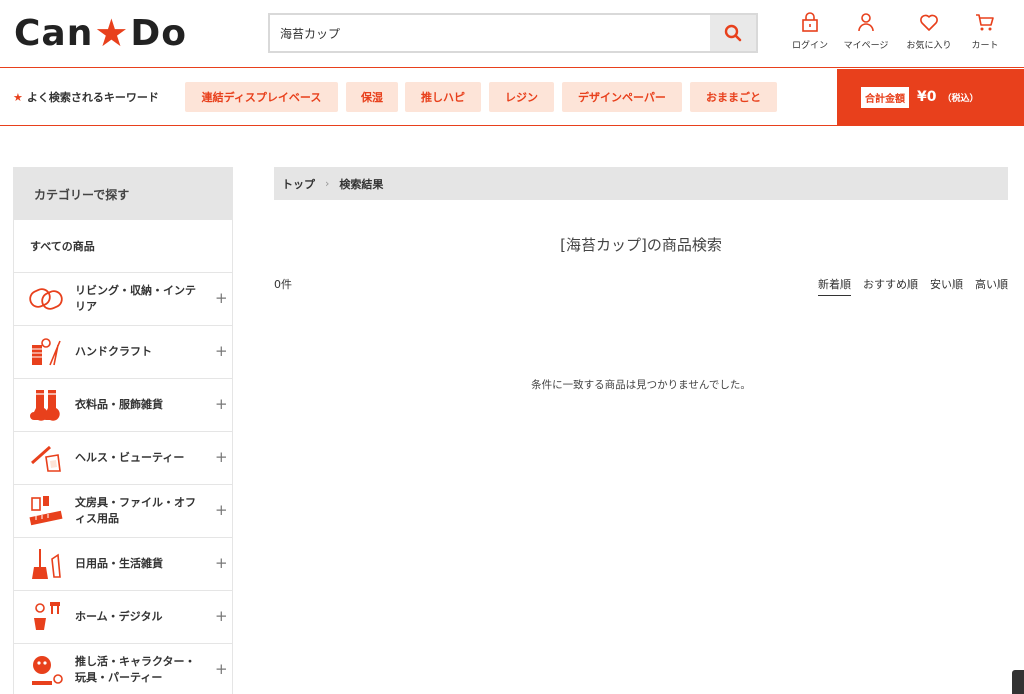  I want to click on sort-newest: 新着順, so click(834, 286).